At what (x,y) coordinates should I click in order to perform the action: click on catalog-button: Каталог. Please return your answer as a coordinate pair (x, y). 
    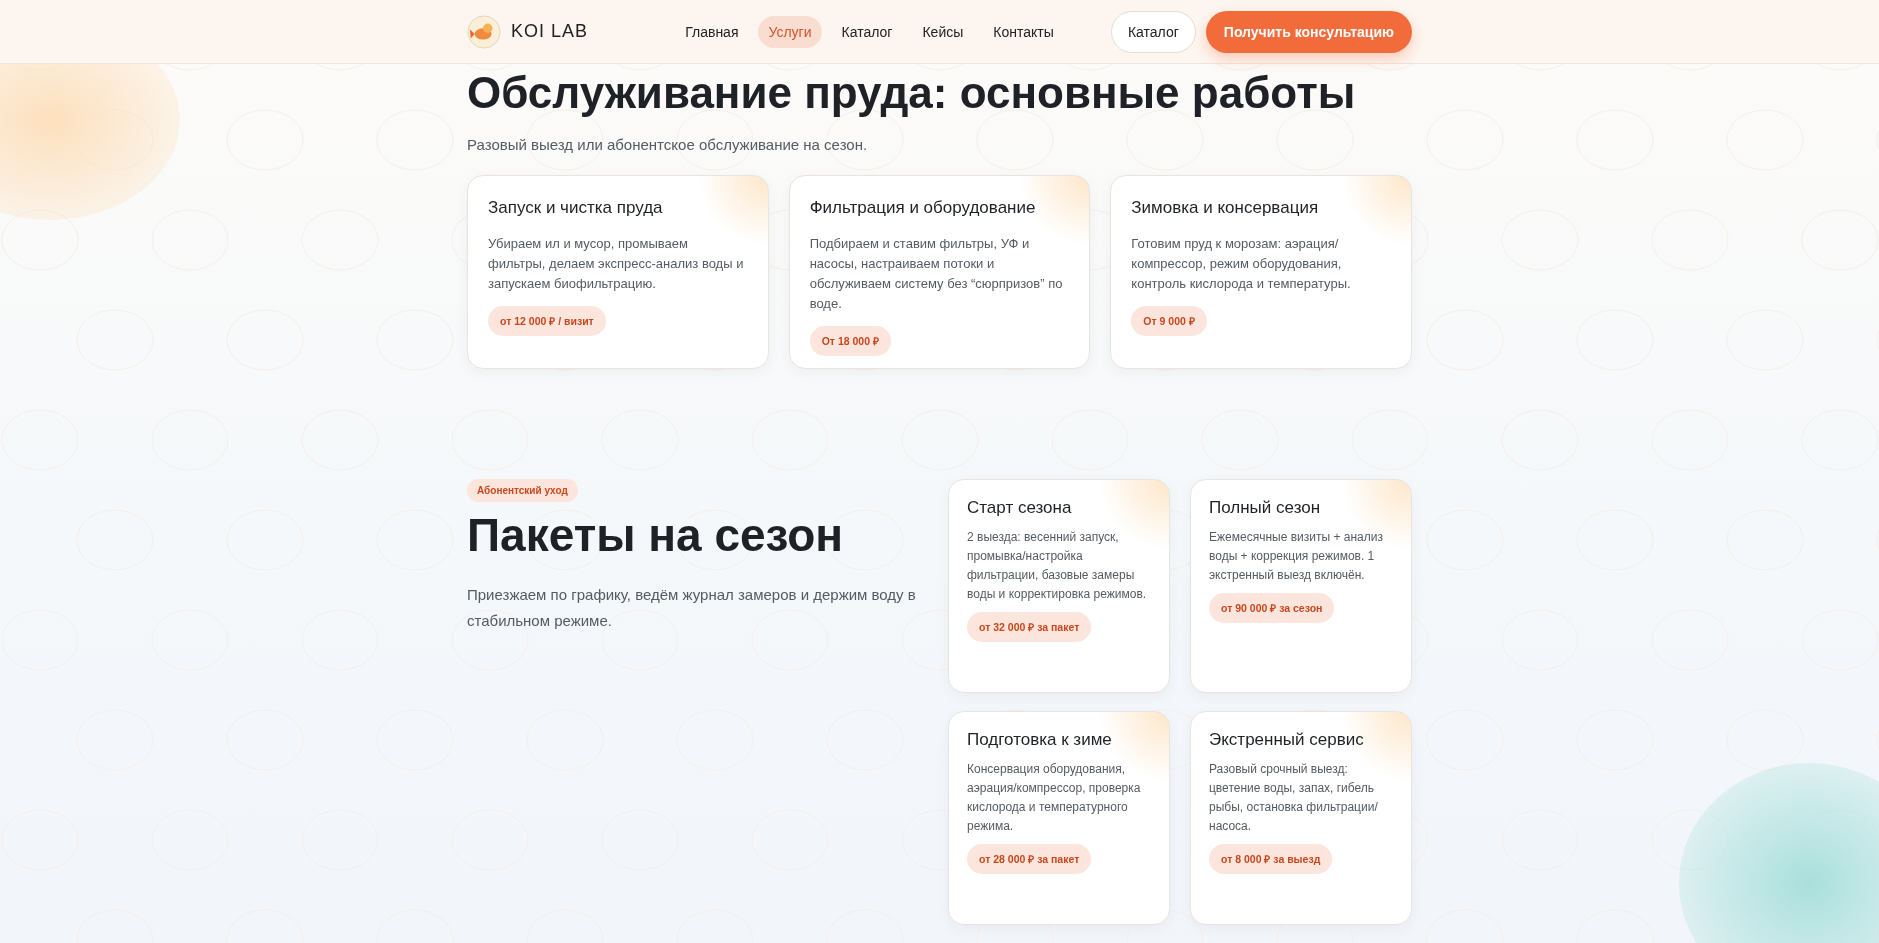
    Looking at the image, I should click on (1153, 31).